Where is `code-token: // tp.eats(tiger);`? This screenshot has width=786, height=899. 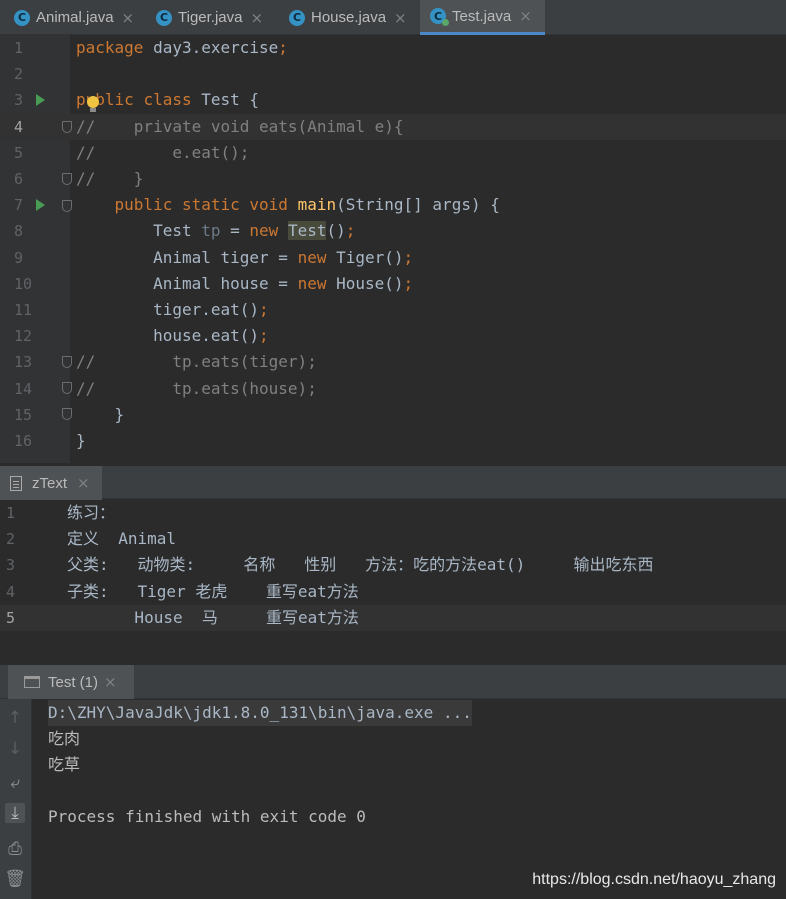
code-token: // tp.eats(tiger); is located at coordinates (196, 362).